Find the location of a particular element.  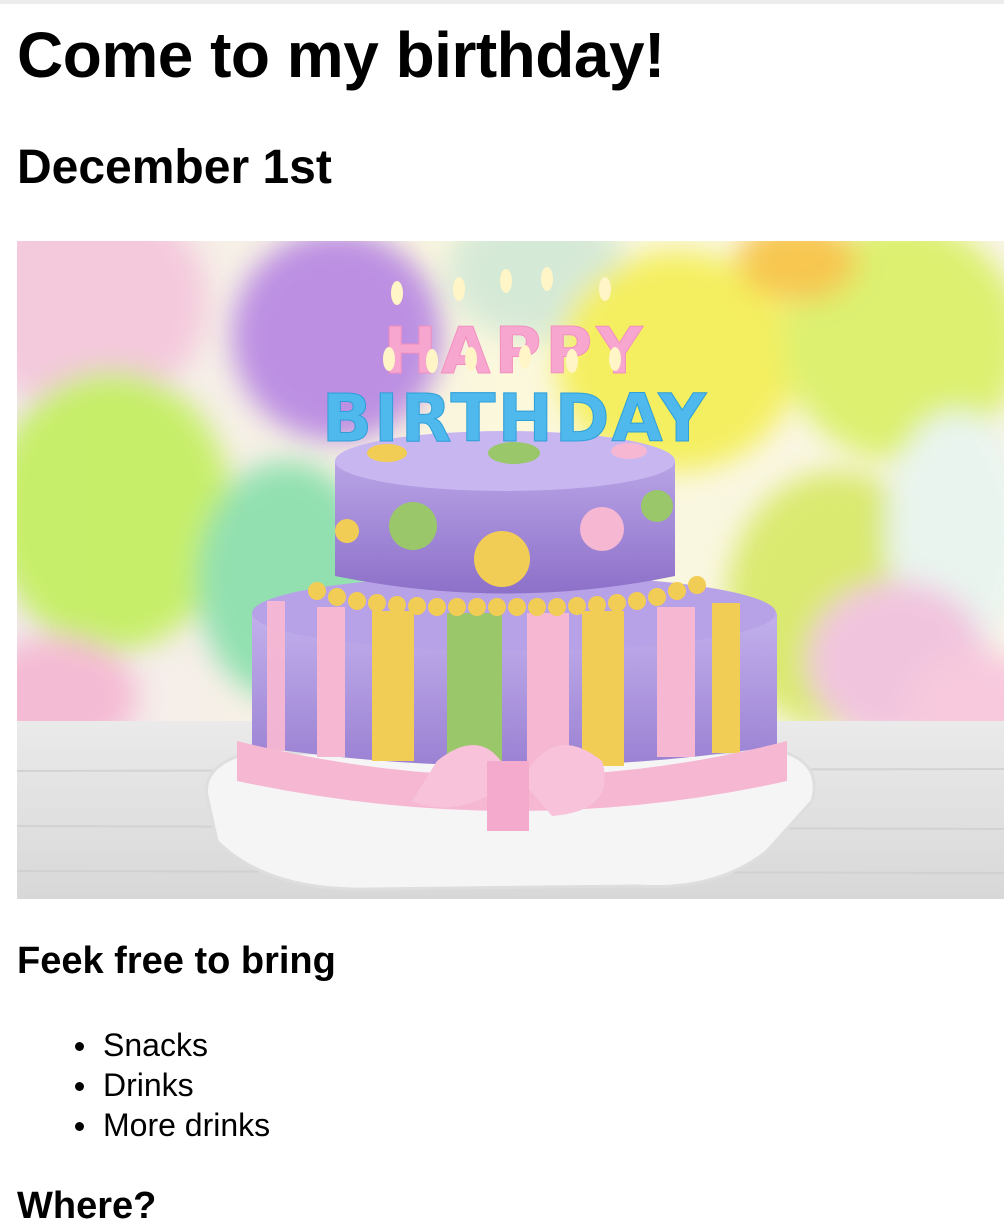

list-item: More drinks is located at coordinates (172, 1125).